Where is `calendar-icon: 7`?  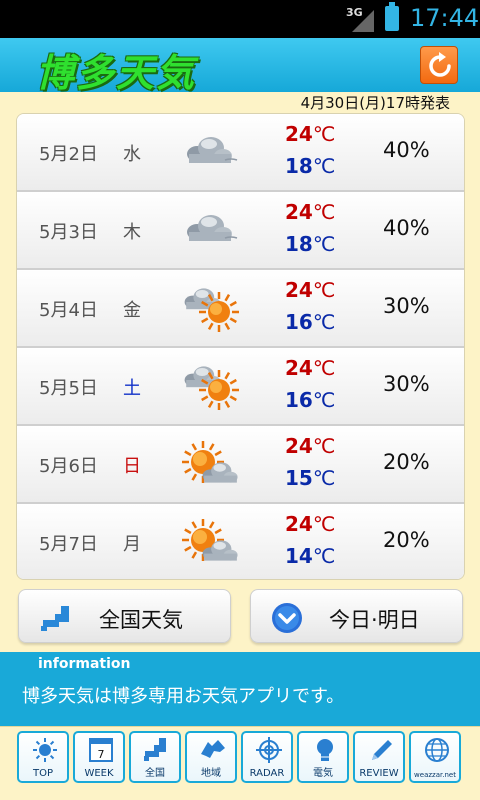 calendar-icon: 7 is located at coordinates (101, 750).